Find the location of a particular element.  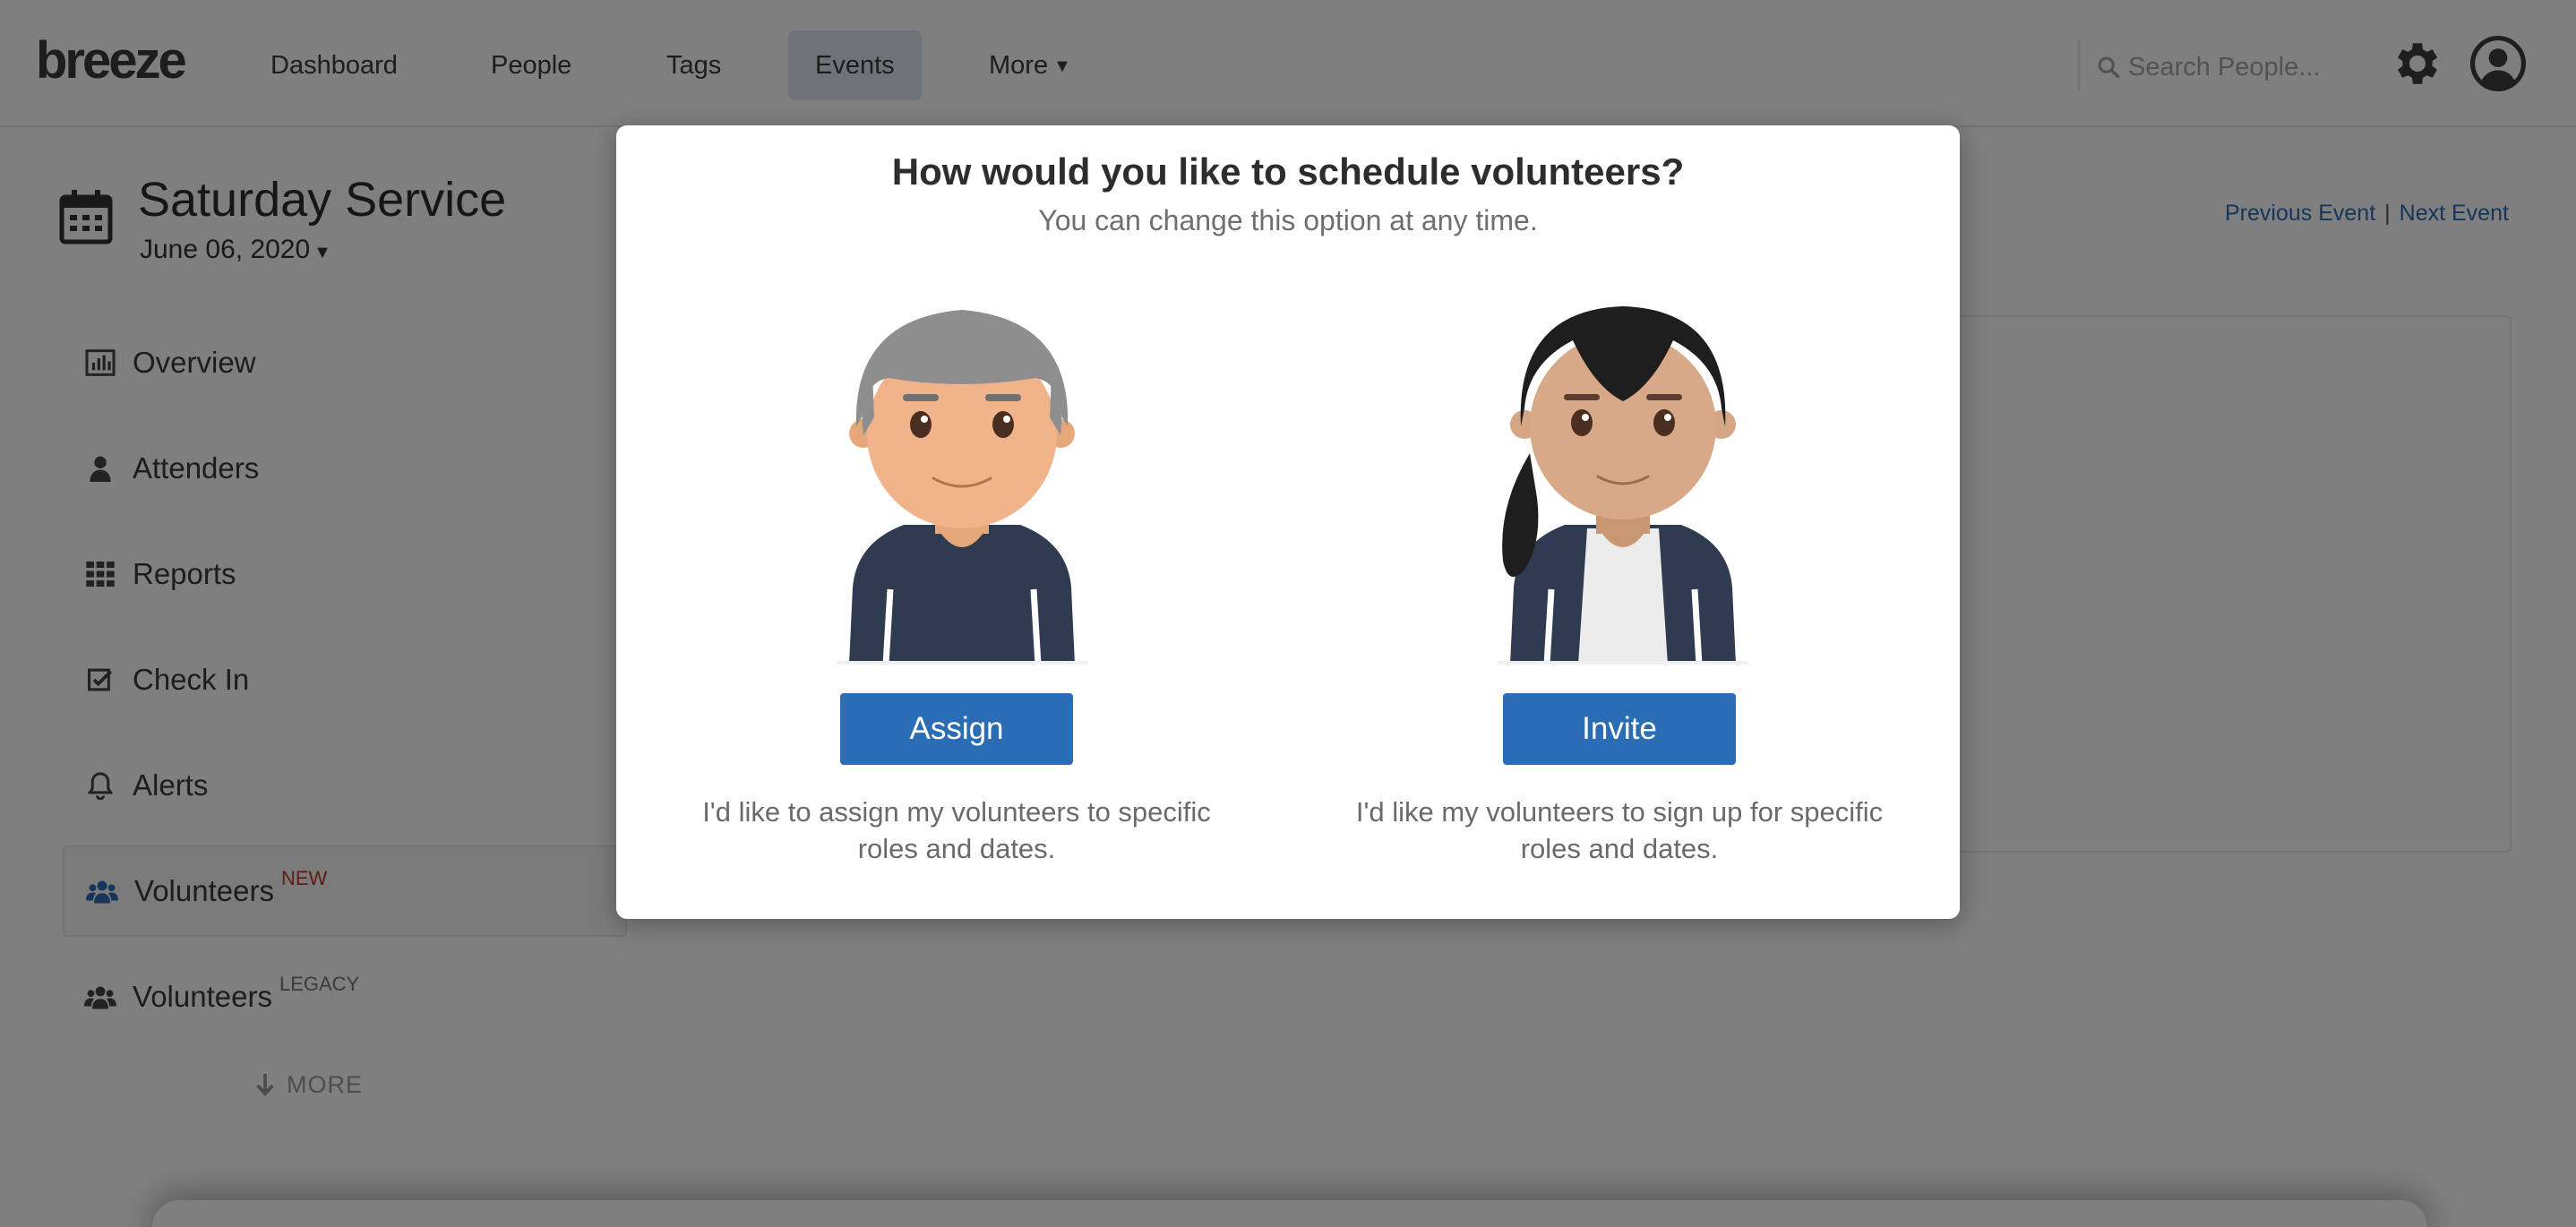

assign-button: Assign is located at coordinates (956, 729).